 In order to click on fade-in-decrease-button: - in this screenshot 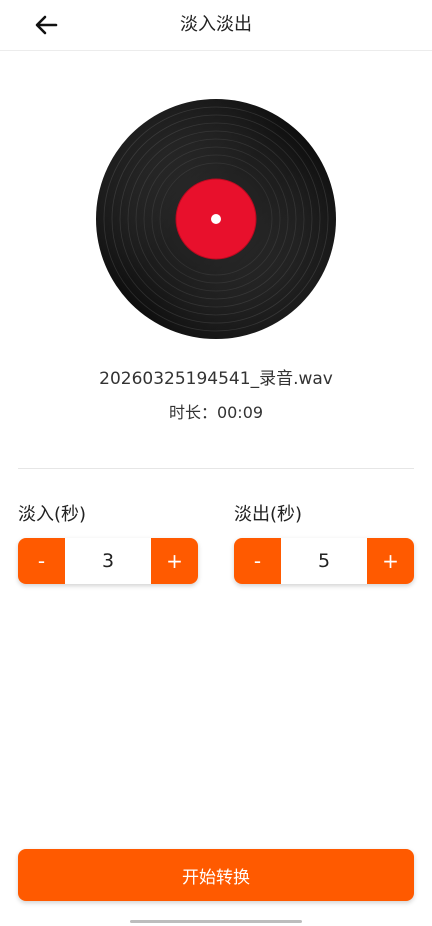, I will do `click(41, 561)`.